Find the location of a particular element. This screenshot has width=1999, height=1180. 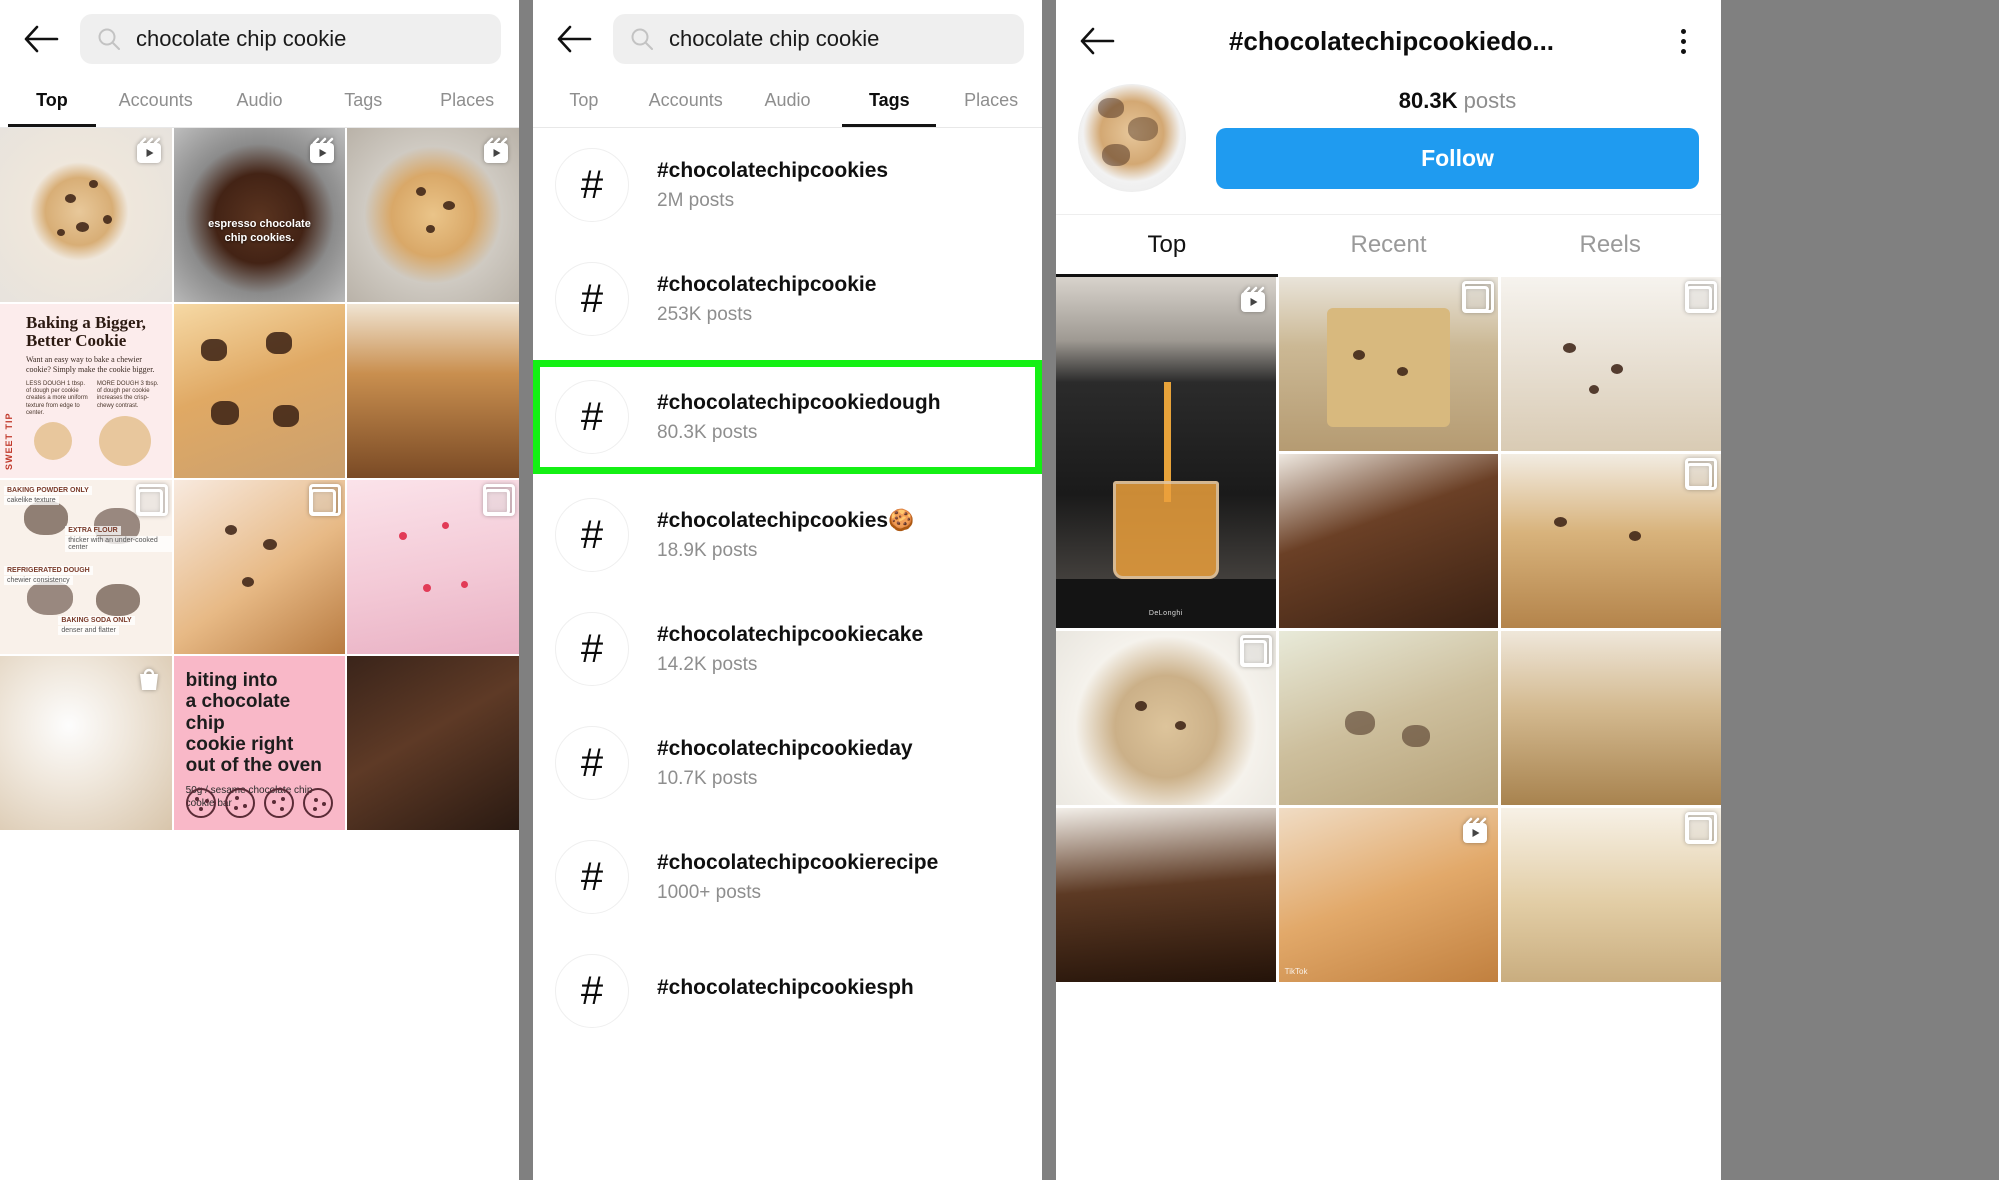

list-item: # #chocolatechipcookie 253K posts is located at coordinates (787, 299).